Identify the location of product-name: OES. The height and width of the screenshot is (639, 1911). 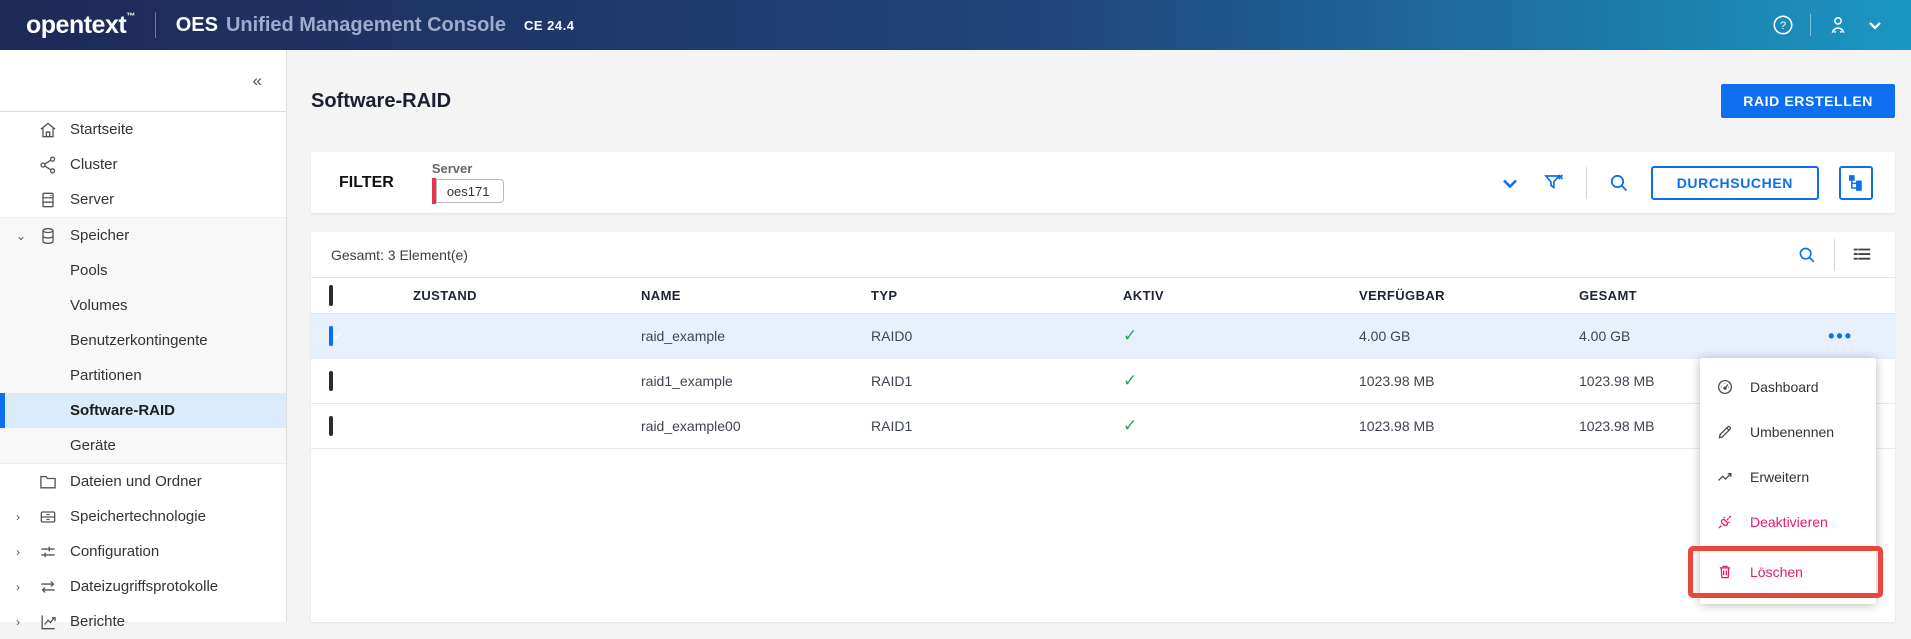
(196, 24).